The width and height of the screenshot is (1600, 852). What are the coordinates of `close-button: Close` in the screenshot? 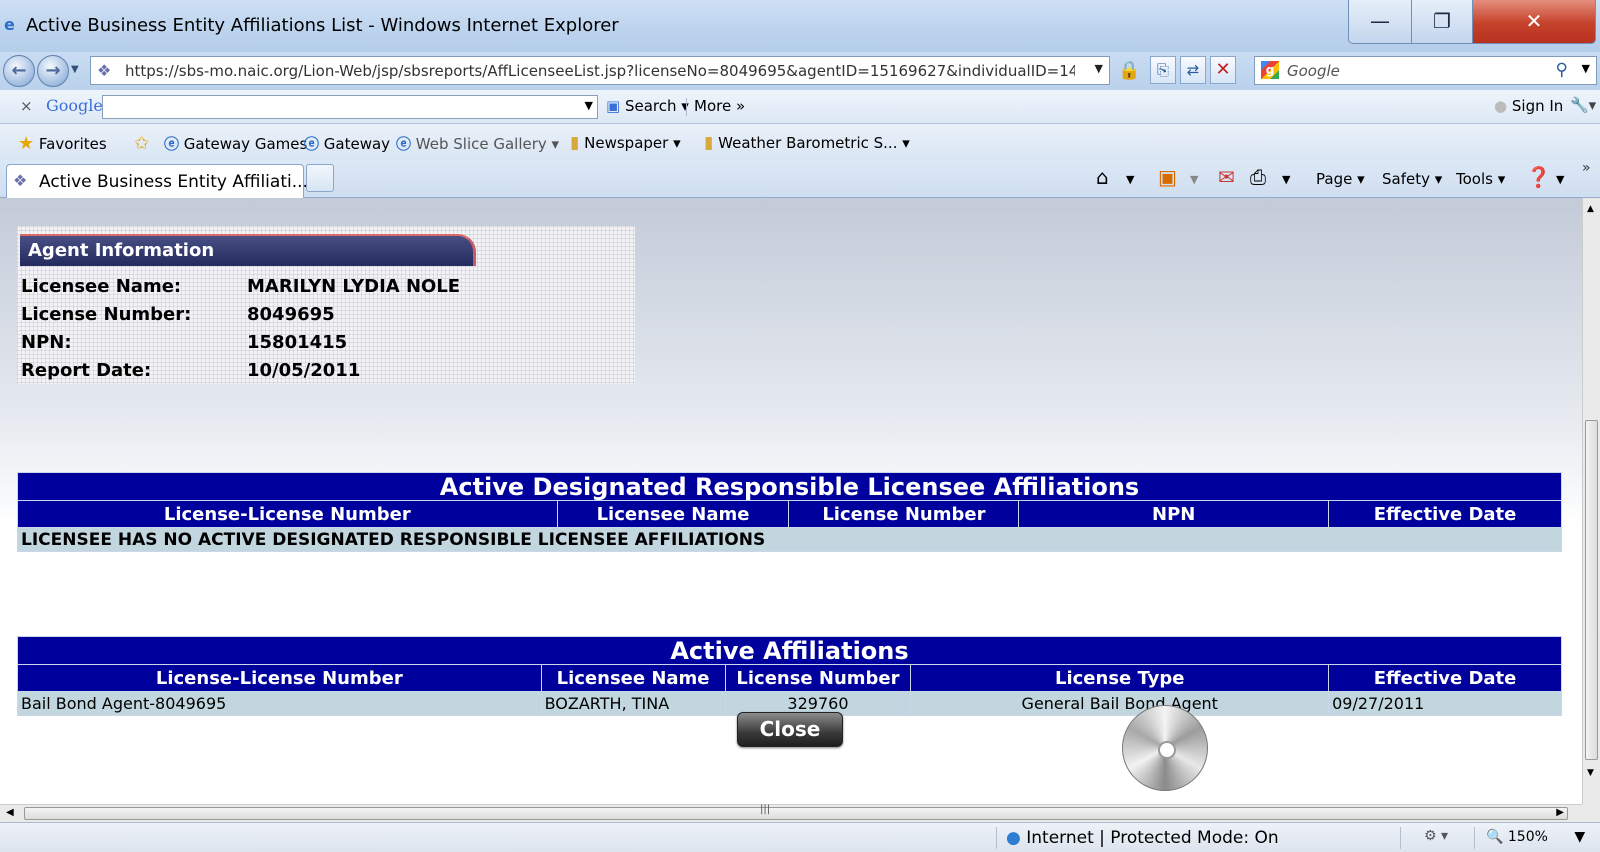 It's located at (790, 729).